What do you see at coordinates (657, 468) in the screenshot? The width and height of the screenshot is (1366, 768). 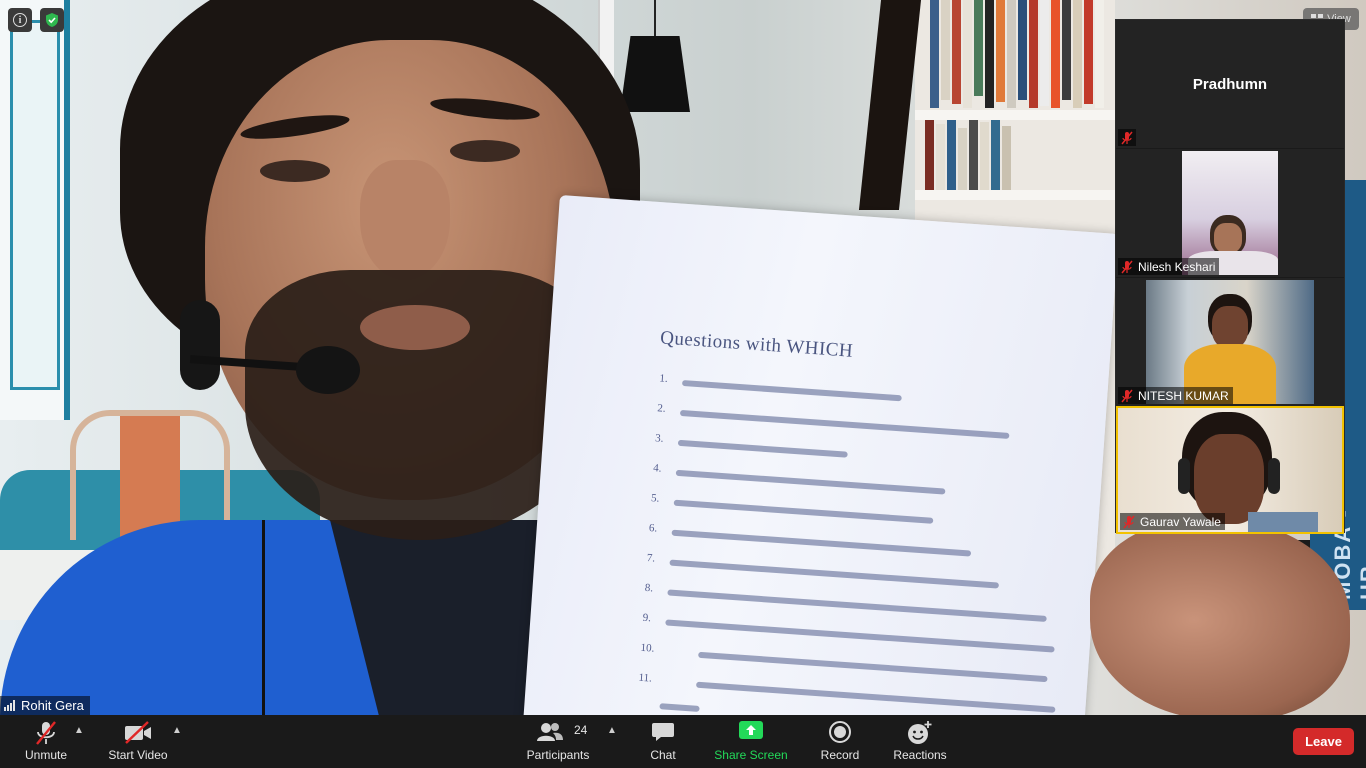 I see `paper-number: 4.` at bounding box center [657, 468].